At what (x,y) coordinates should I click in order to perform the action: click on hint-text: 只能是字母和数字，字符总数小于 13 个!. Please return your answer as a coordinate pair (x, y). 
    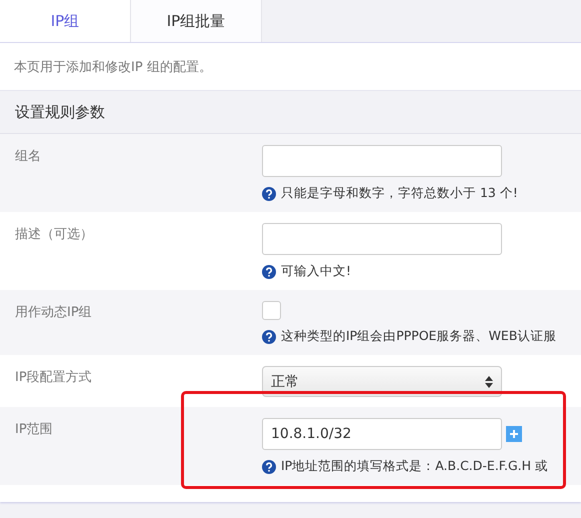
    Looking at the image, I should click on (399, 193).